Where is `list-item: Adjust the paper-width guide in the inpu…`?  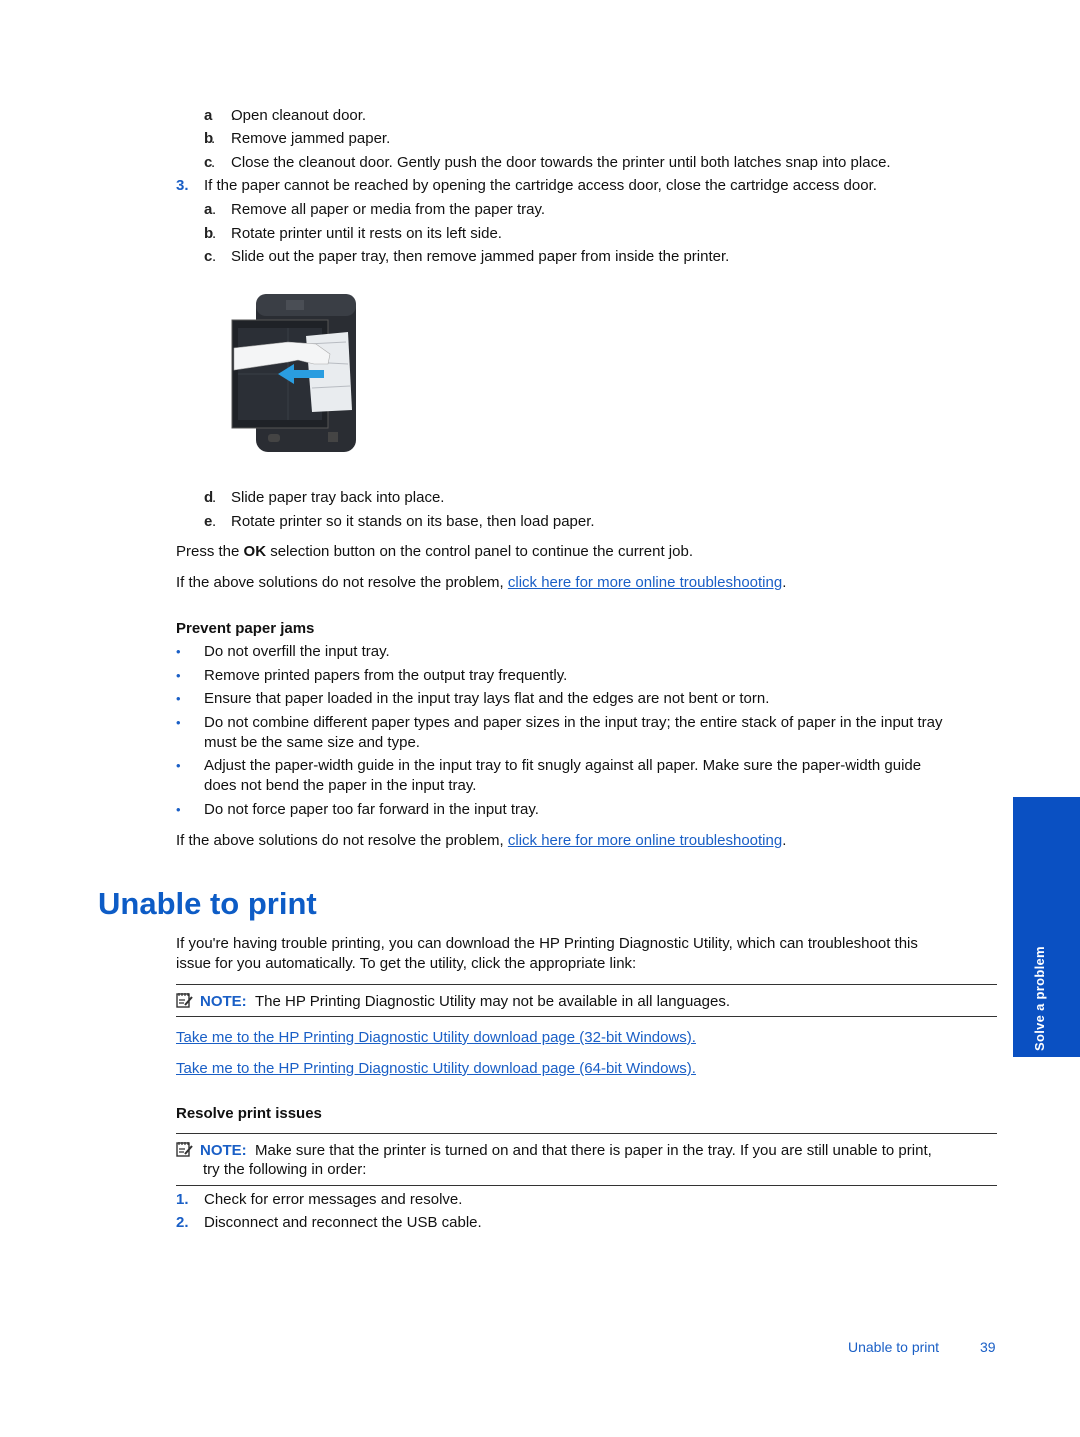
list-item: Adjust the paper-width guide in the inpu… is located at coordinates (563, 765).